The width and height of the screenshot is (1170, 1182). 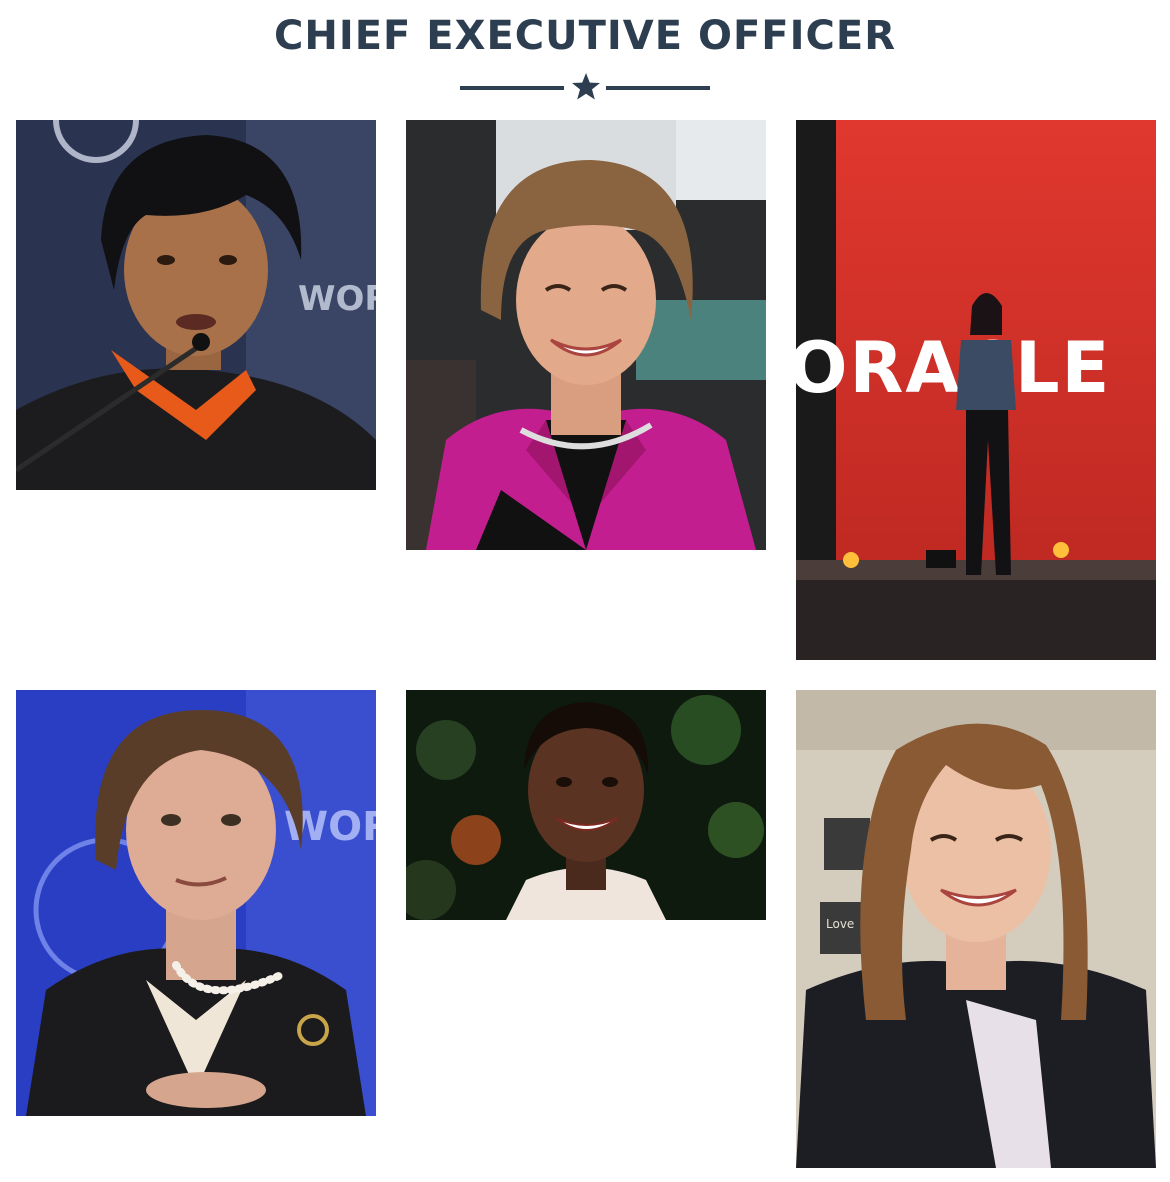 I want to click on divider-line-left, so click(x=512, y=88).